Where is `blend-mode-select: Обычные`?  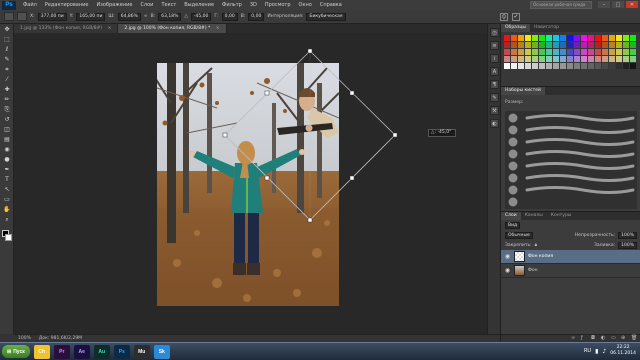 blend-mode-select: Обычные is located at coordinates (519, 235).